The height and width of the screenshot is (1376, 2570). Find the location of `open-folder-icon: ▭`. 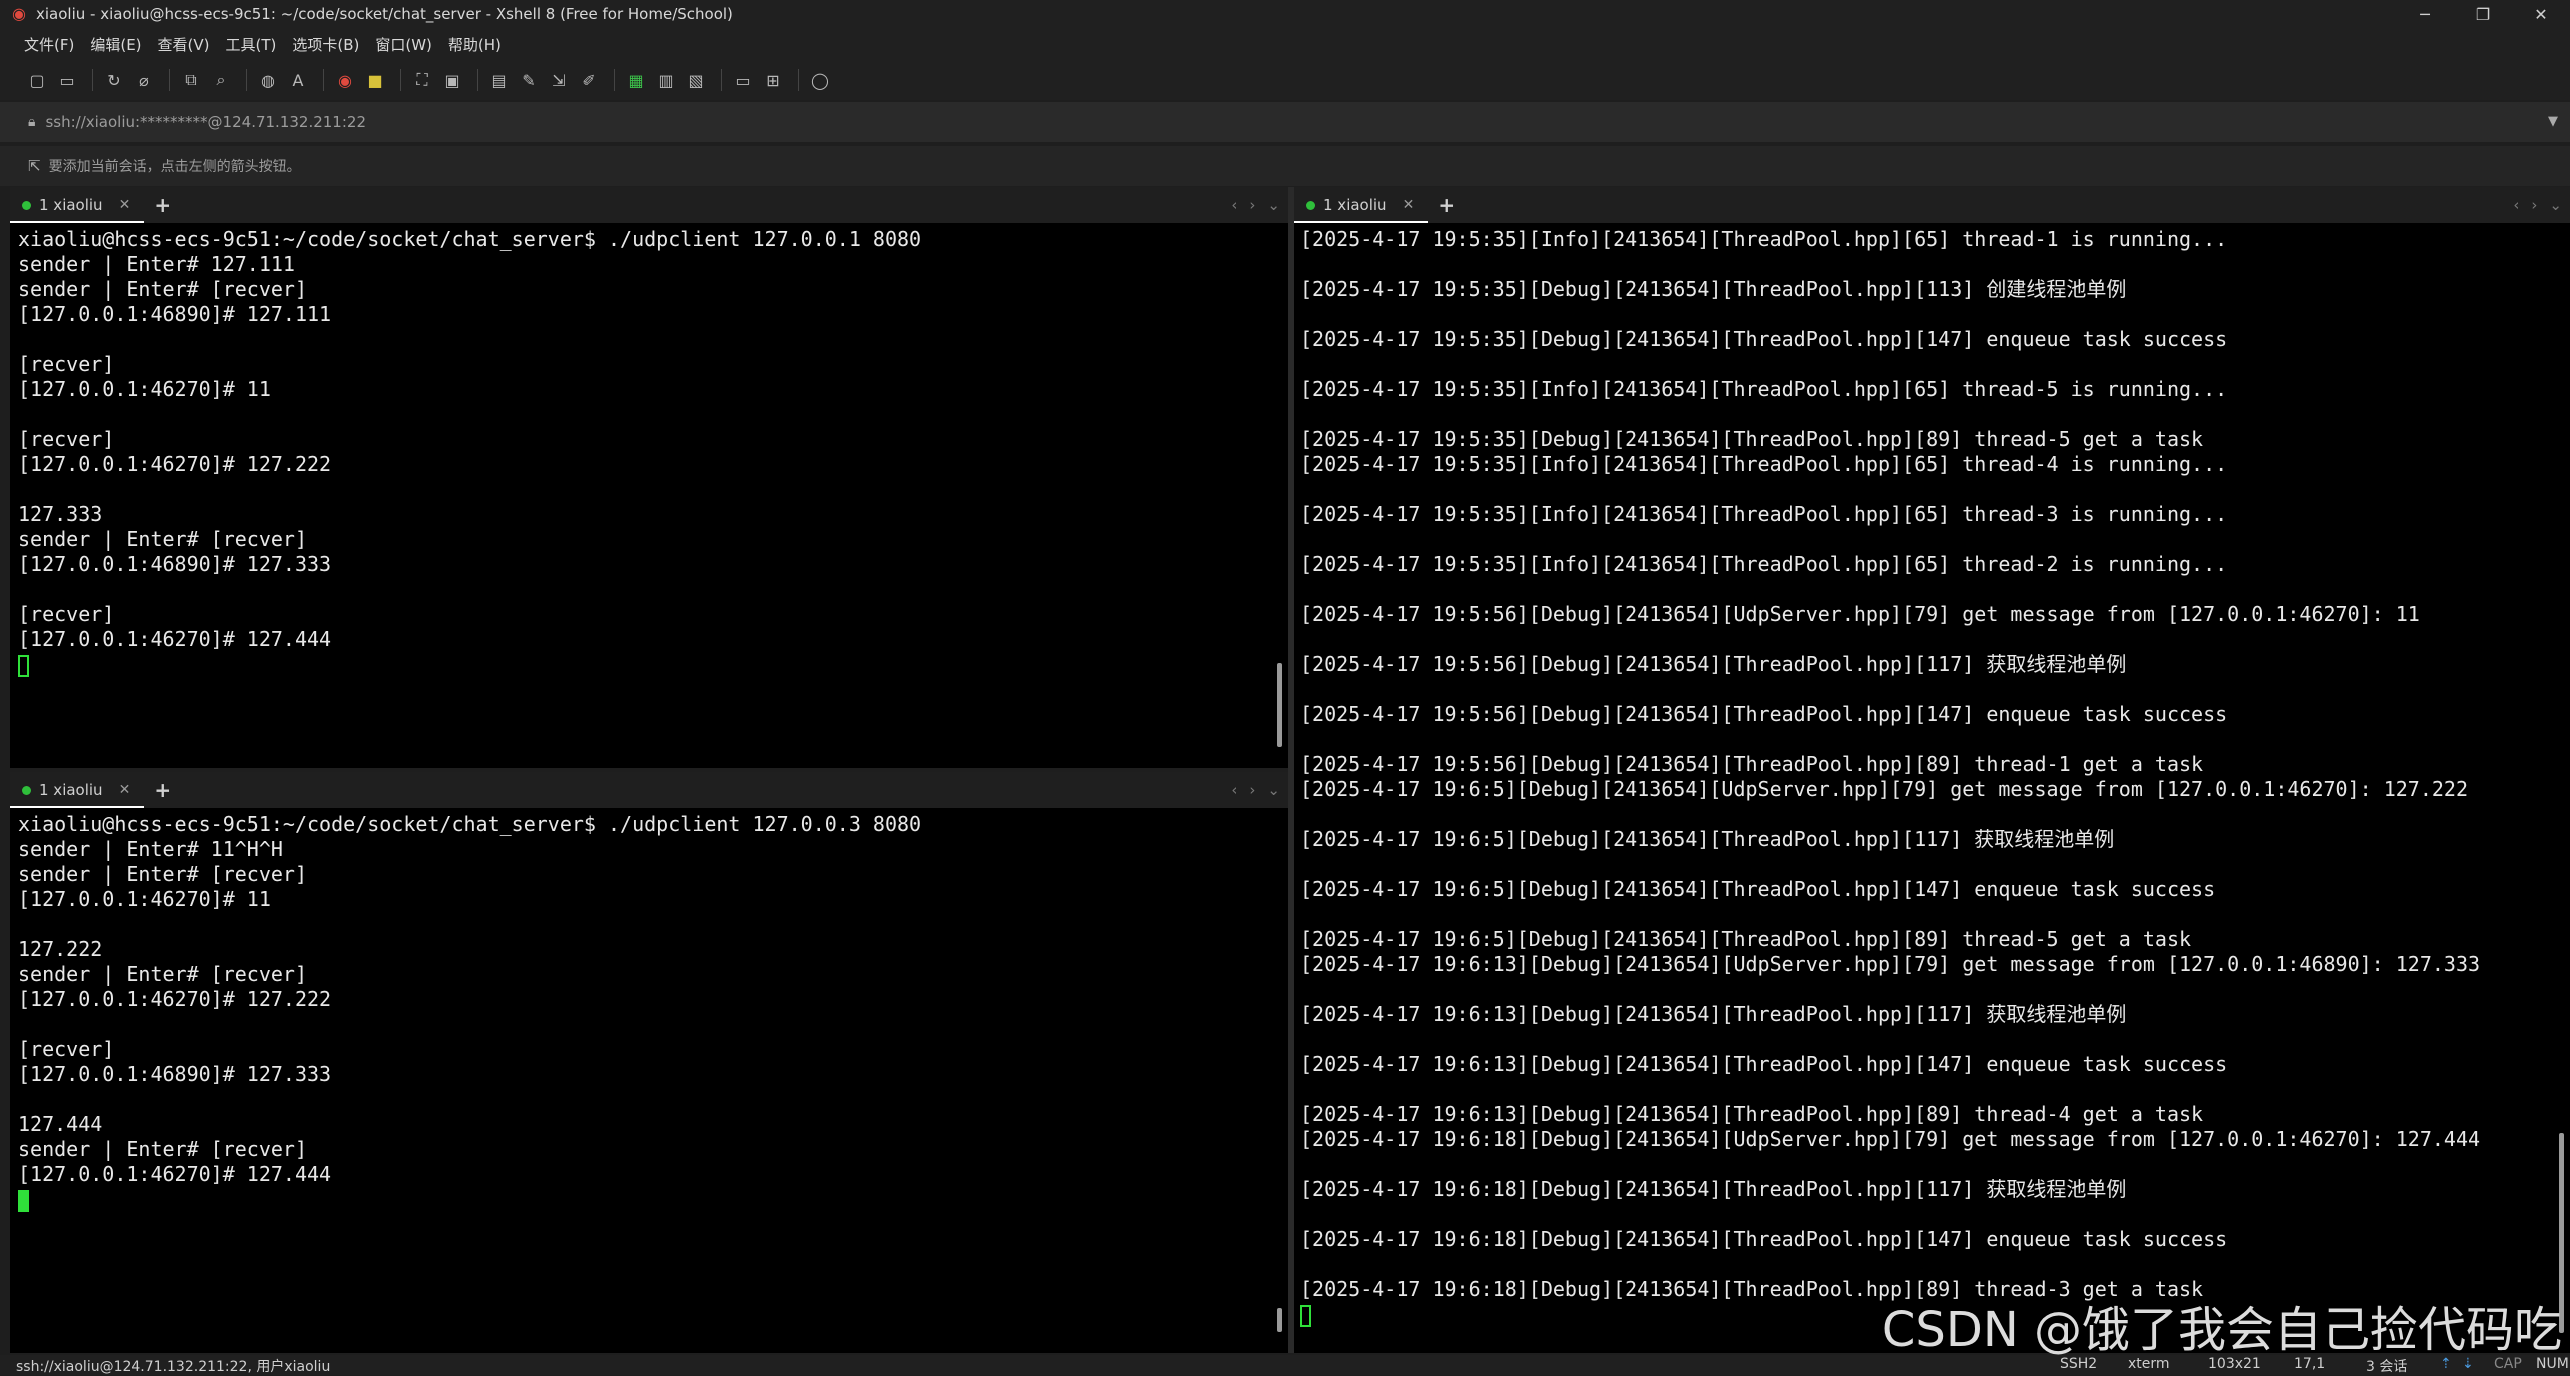

open-folder-icon: ▭ is located at coordinates (67, 80).